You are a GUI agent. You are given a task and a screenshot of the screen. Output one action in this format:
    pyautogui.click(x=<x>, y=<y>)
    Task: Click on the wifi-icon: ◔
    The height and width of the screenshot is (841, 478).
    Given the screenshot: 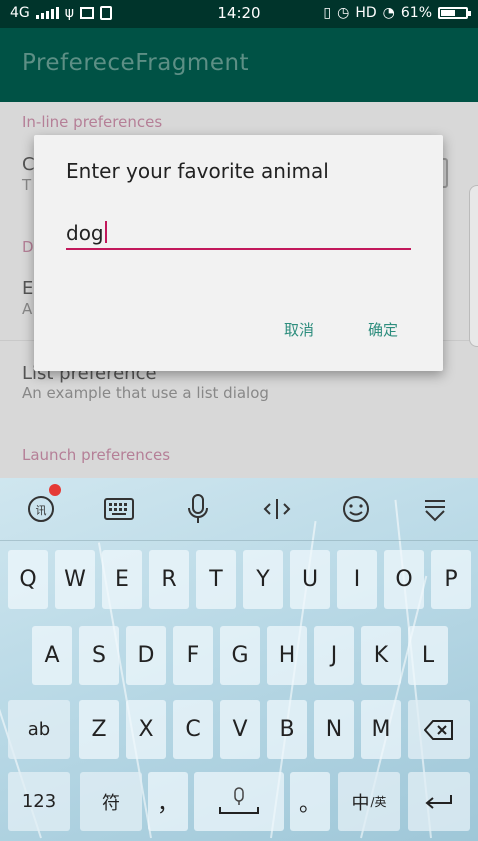 What is the action you would take?
    pyautogui.click(x=388, y=13)
    